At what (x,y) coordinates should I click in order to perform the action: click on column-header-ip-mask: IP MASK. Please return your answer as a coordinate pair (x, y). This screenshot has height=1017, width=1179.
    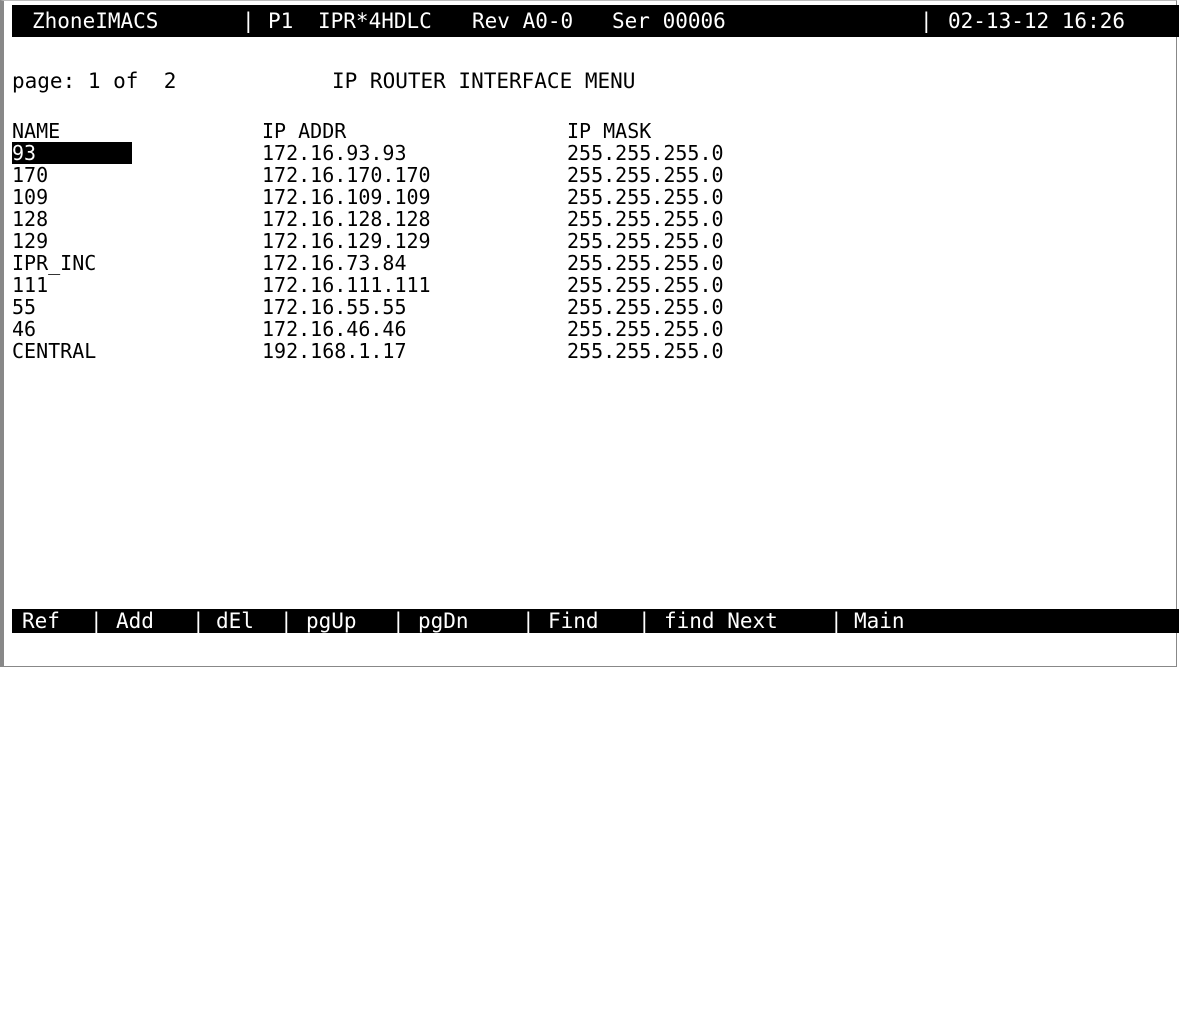
    Looking at the image, I should click on (609, 131).